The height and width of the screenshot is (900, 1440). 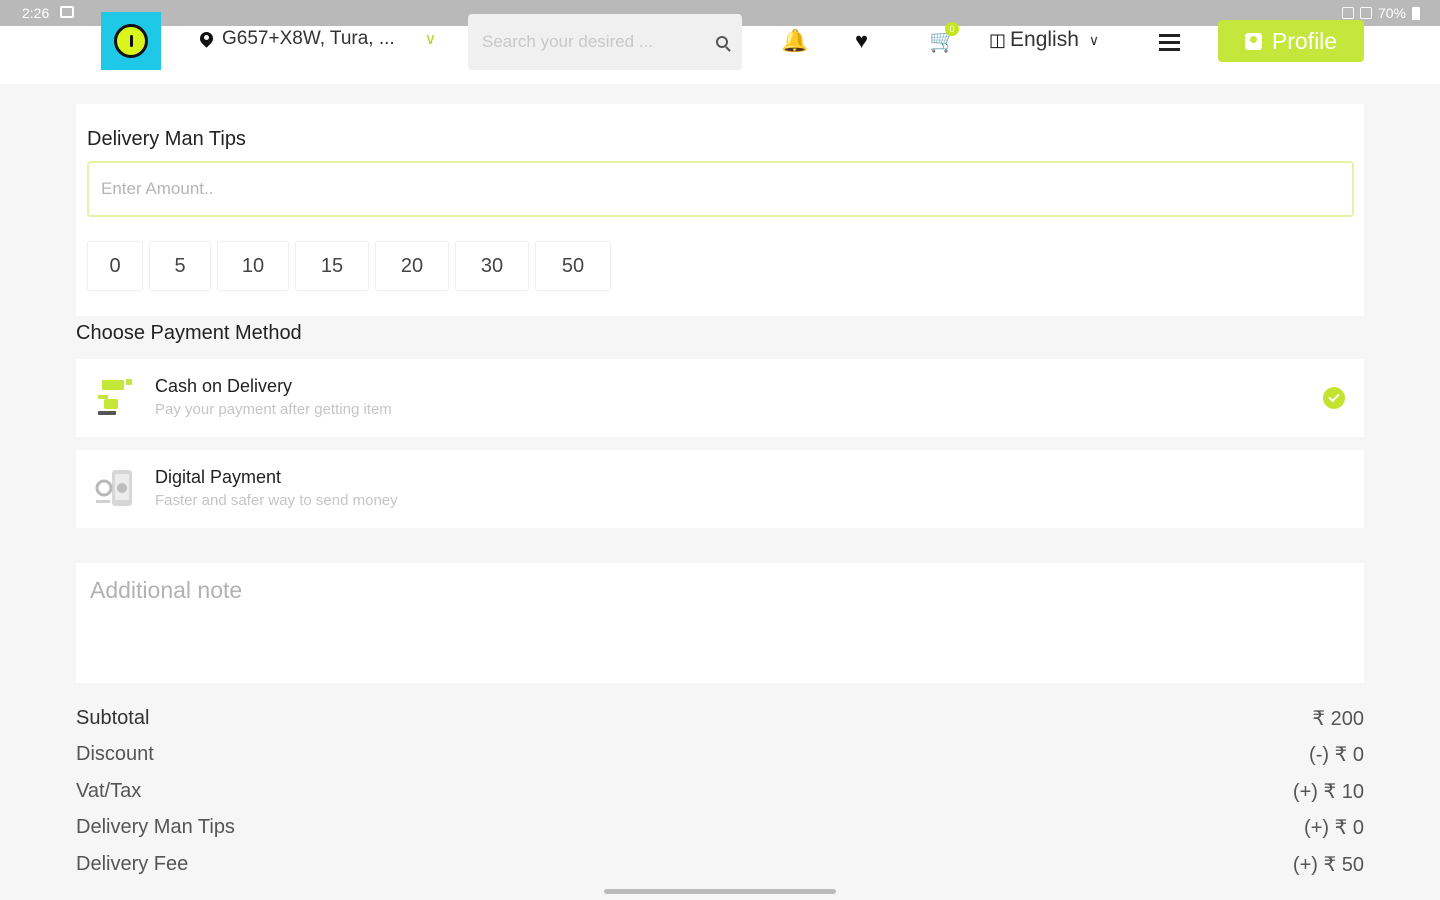 What do you see at coordinates (1328, 791) in the screenshot?
I see `summary-value: (+) ₹ 10` at bounding box center [1328, 791].